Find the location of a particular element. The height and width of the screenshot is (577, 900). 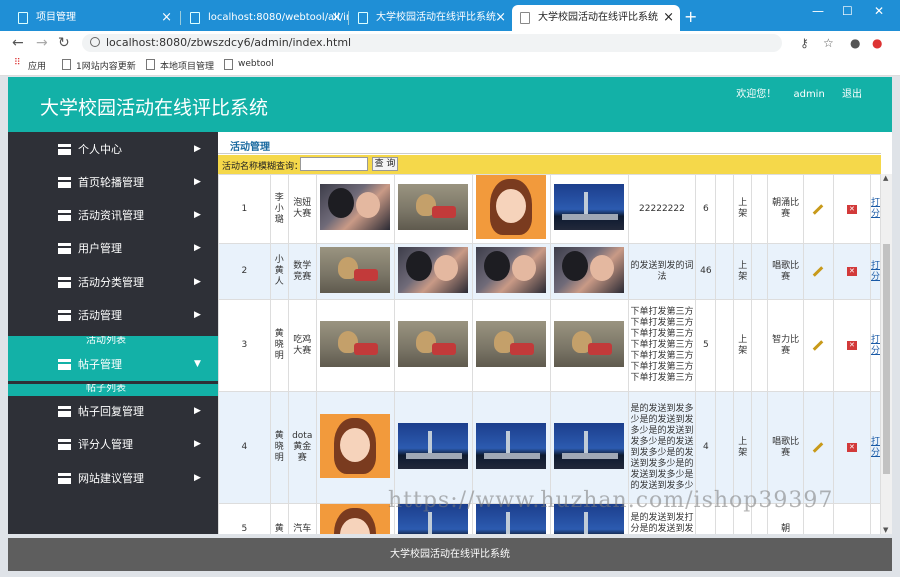

watermark-text: https://www.huzhan.com/ishop39397 is located at coordinates (611, 500).